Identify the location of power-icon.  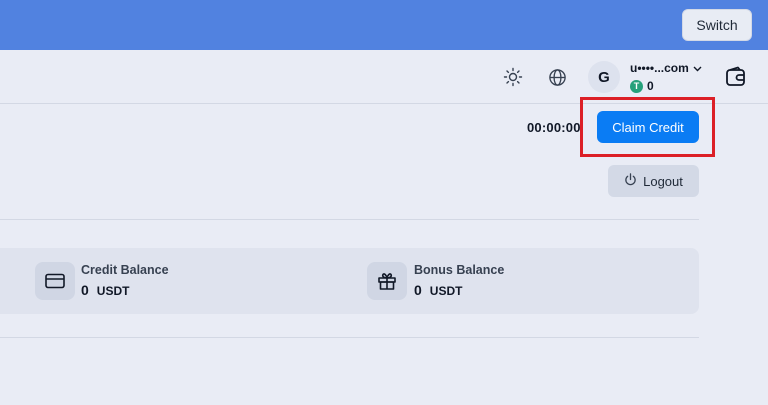
(630, 181).